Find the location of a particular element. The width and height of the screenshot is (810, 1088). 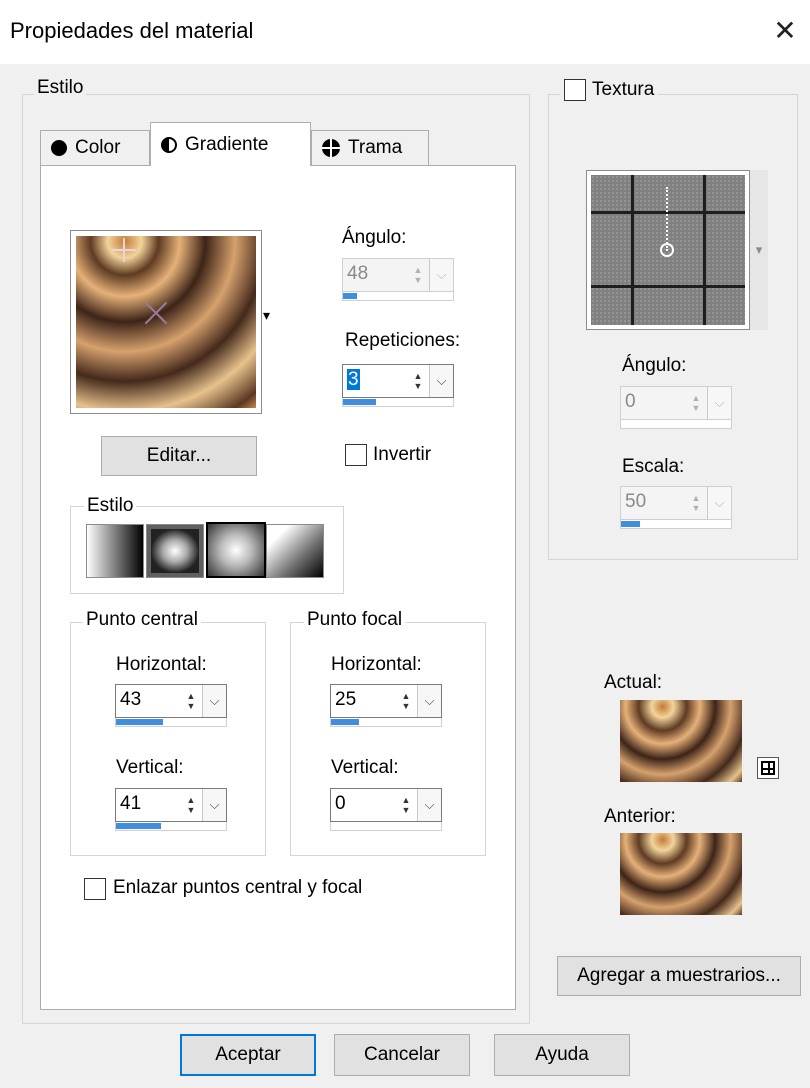

texture-dropdown: ▾ is located at coordinates (759, 250).